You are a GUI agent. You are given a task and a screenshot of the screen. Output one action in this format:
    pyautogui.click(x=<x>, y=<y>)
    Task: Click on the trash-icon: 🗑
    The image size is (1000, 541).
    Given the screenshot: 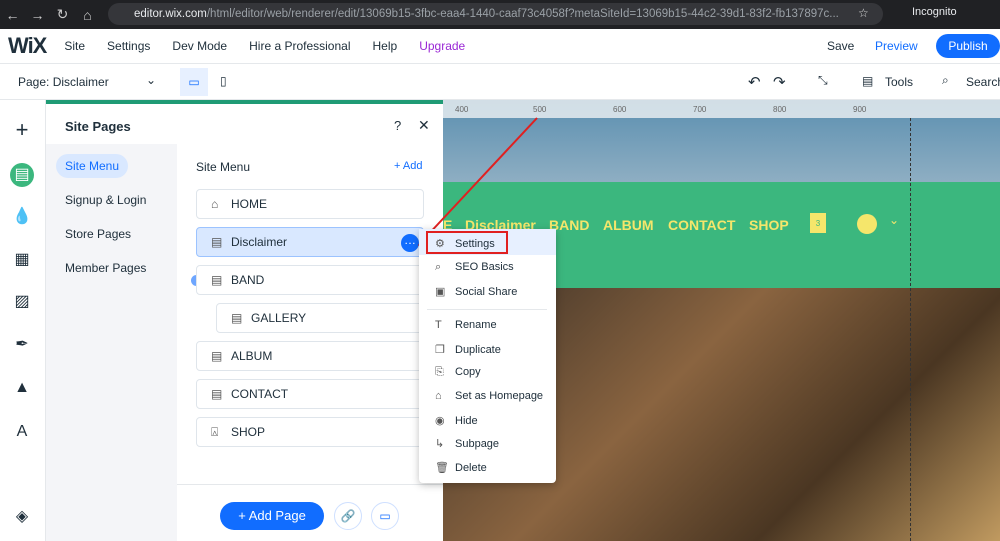 What is the action you would take?
    pyautogui.click(x=442, y=468)
    